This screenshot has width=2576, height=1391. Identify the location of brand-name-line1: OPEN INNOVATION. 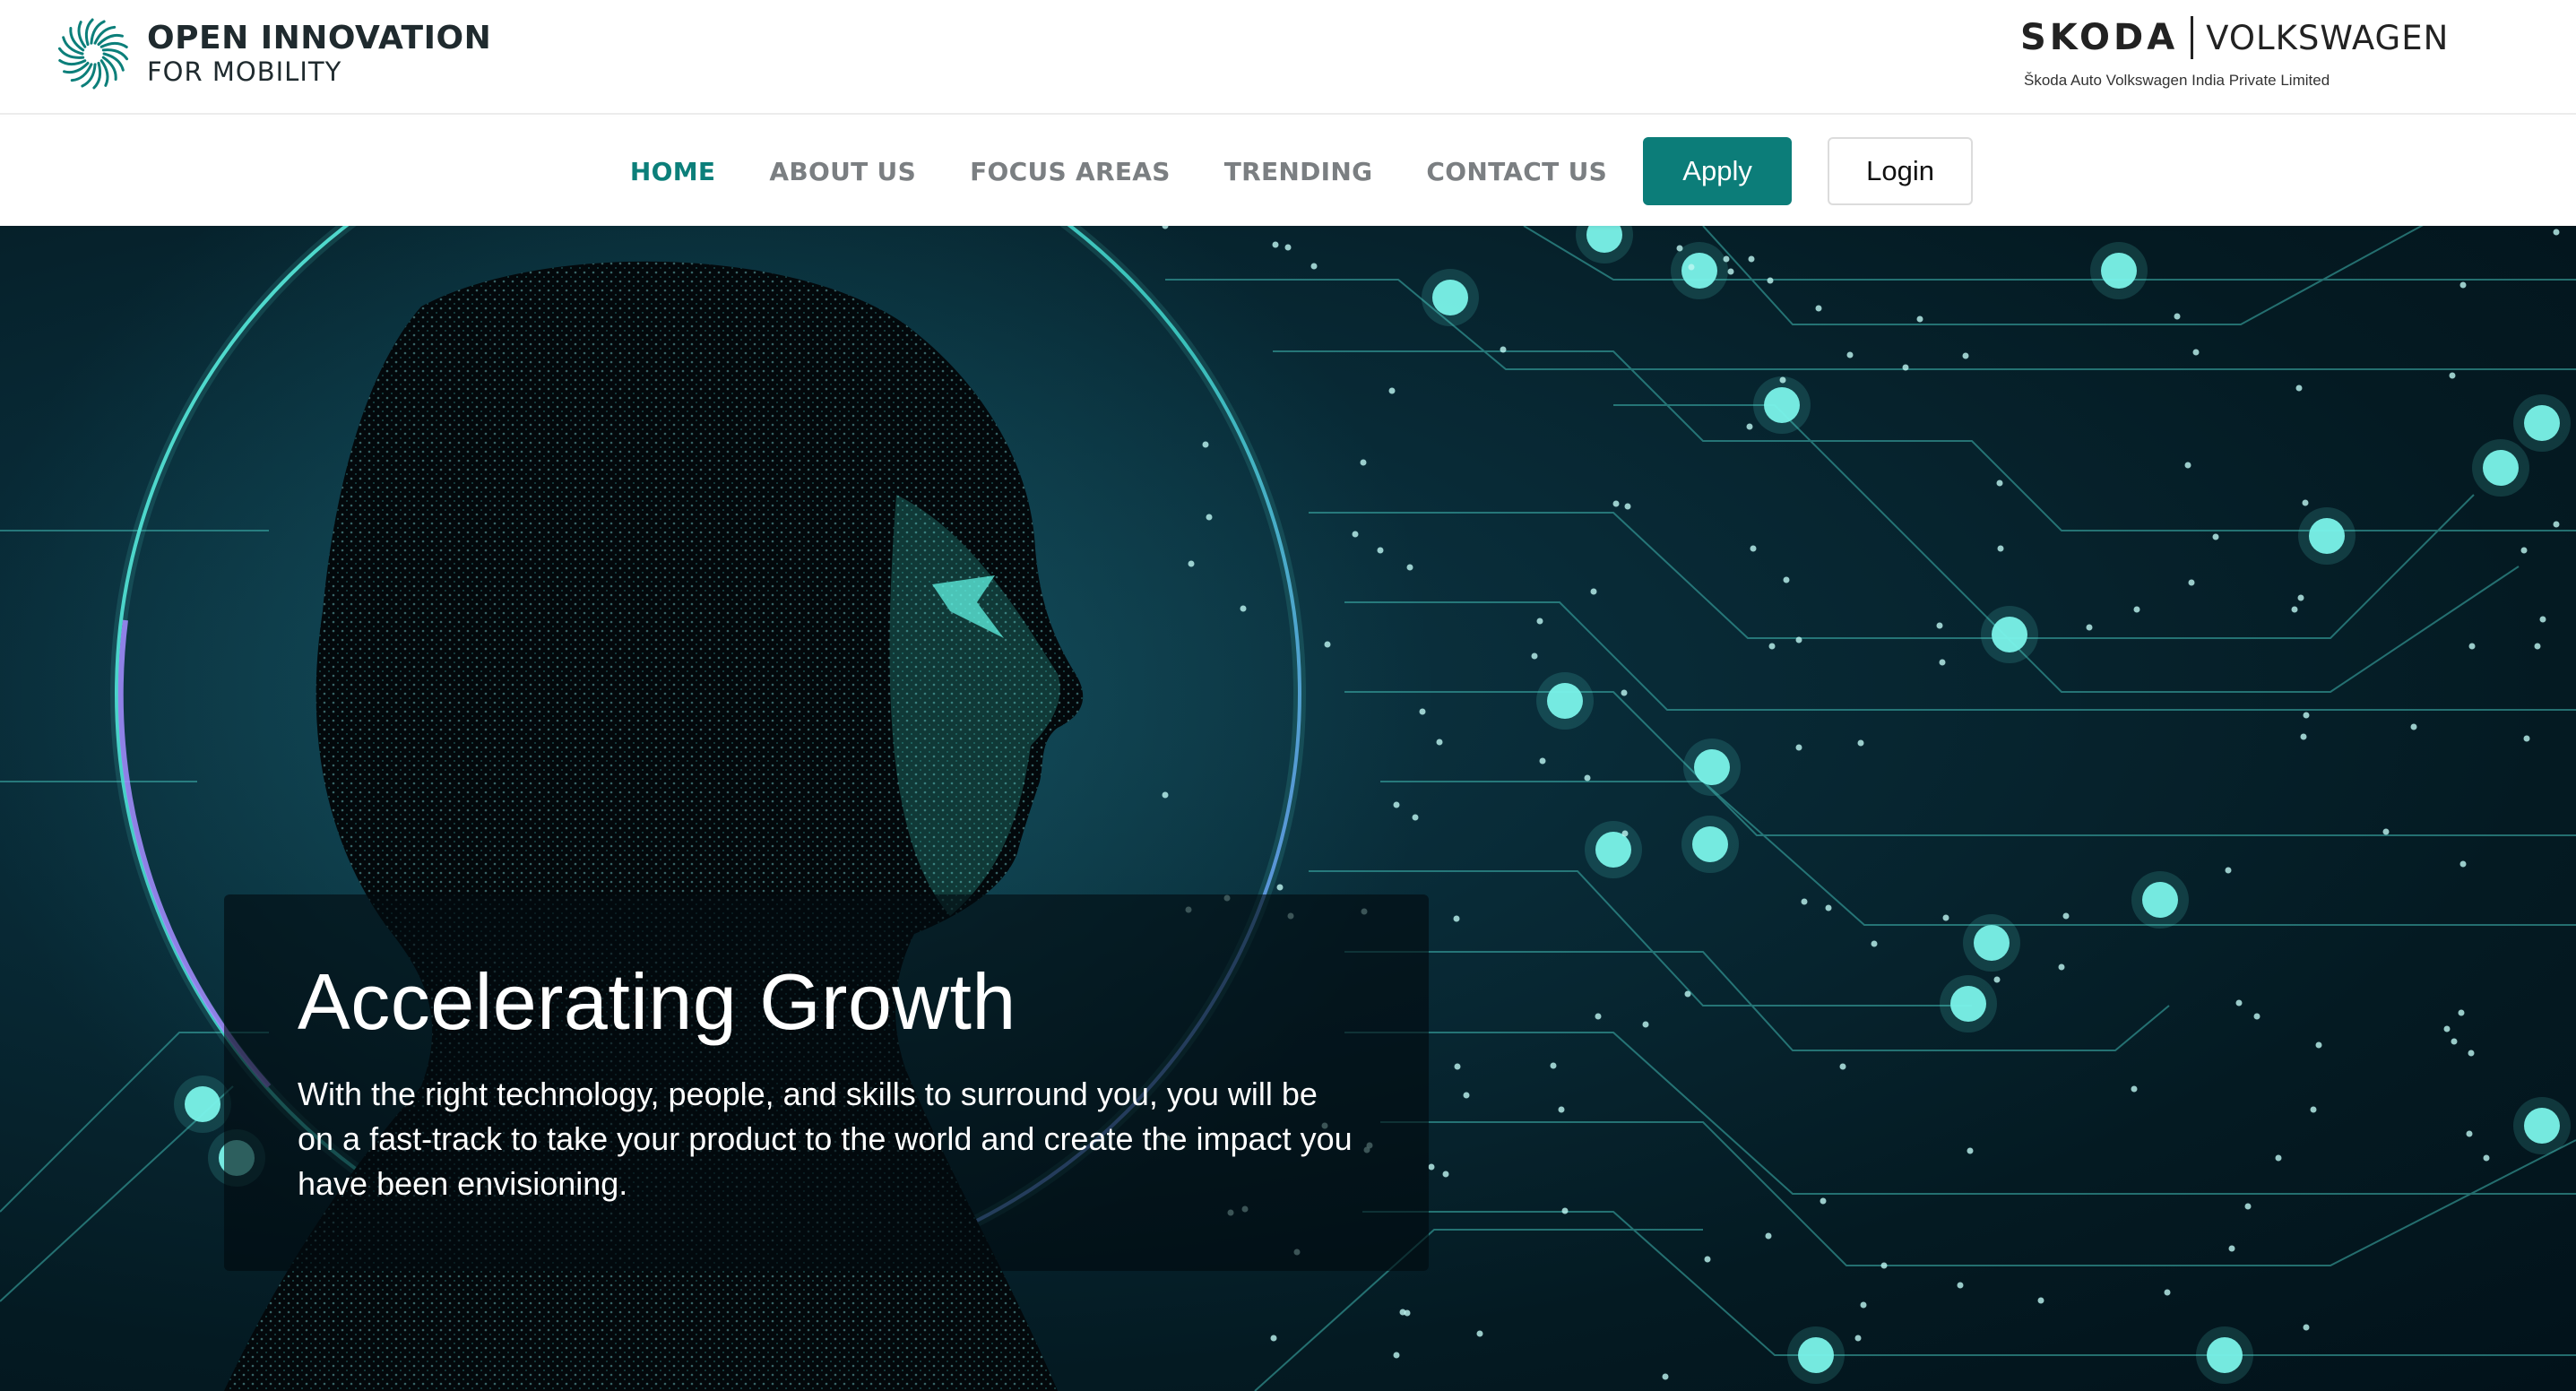
(319, 38).